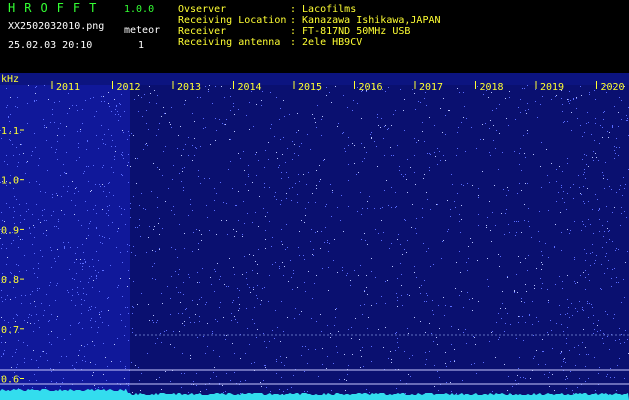 The image size is (629, 400). Describe the element at coordinates (431, 87) in the screenshot. I see `x-tick-label: 2017` at that location.